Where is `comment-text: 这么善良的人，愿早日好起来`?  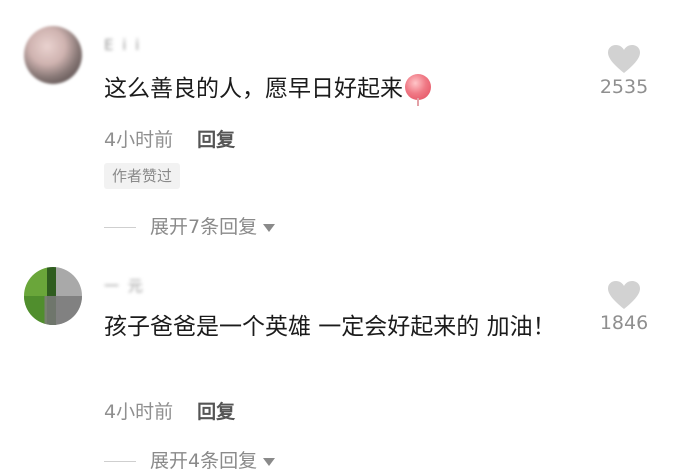
comment-text: 这么善良的人，愿早日好起来 is located at coordinates (339, 89).